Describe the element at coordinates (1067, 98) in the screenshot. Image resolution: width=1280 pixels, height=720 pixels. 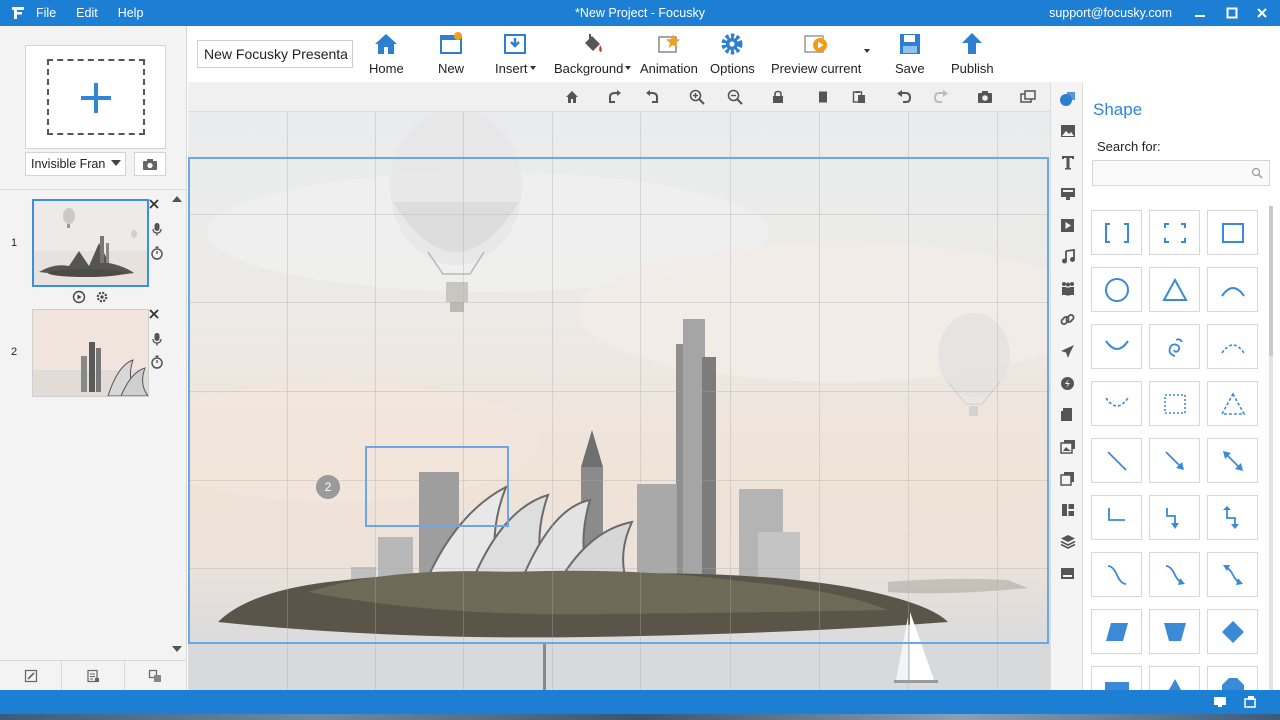
I see `shape-category-icon` at that location.